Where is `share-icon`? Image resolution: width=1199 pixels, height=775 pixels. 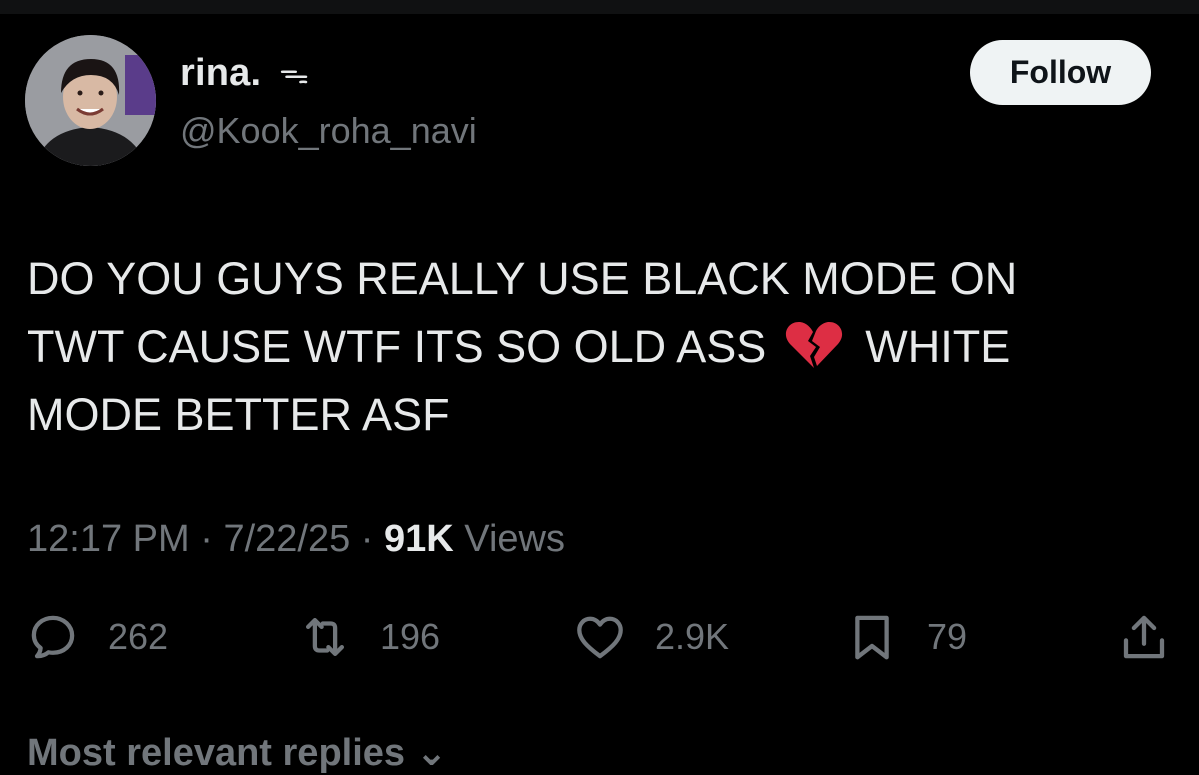
share-icon is located at coordinates (1144, 637).